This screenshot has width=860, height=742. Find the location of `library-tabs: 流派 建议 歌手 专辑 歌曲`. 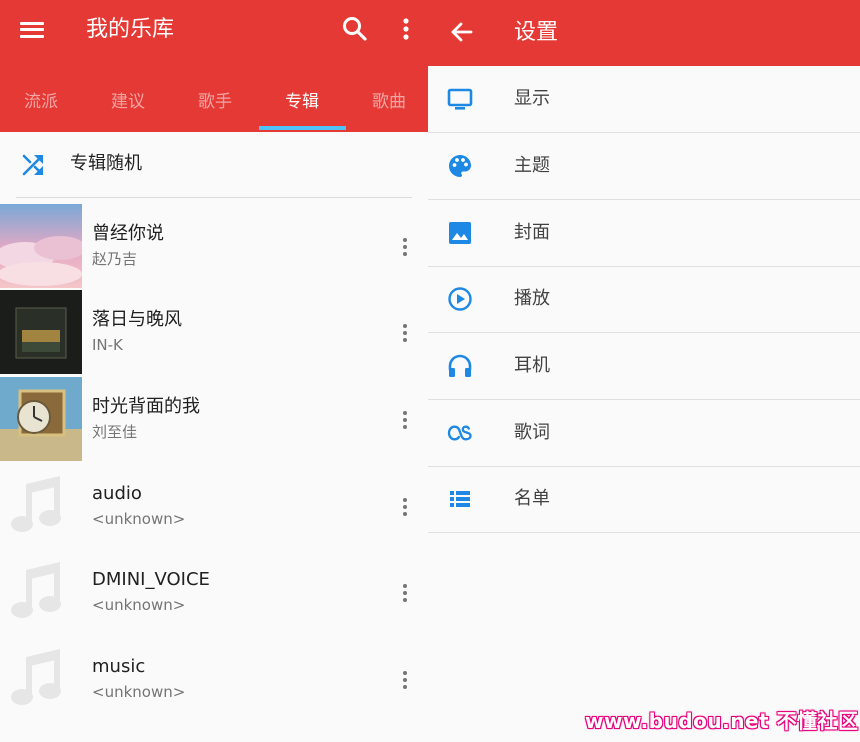

library-tabs: 流派 建议 歌手 专辑 歌曲 is located at coordinates (214, 108).